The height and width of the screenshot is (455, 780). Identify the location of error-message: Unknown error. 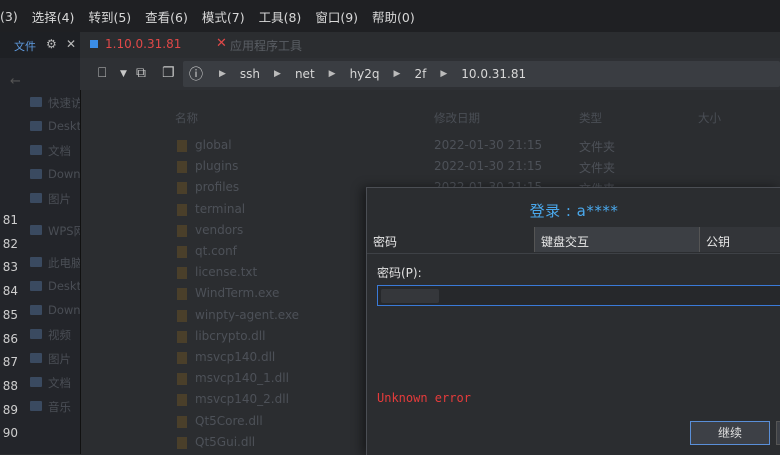
(424, 398).